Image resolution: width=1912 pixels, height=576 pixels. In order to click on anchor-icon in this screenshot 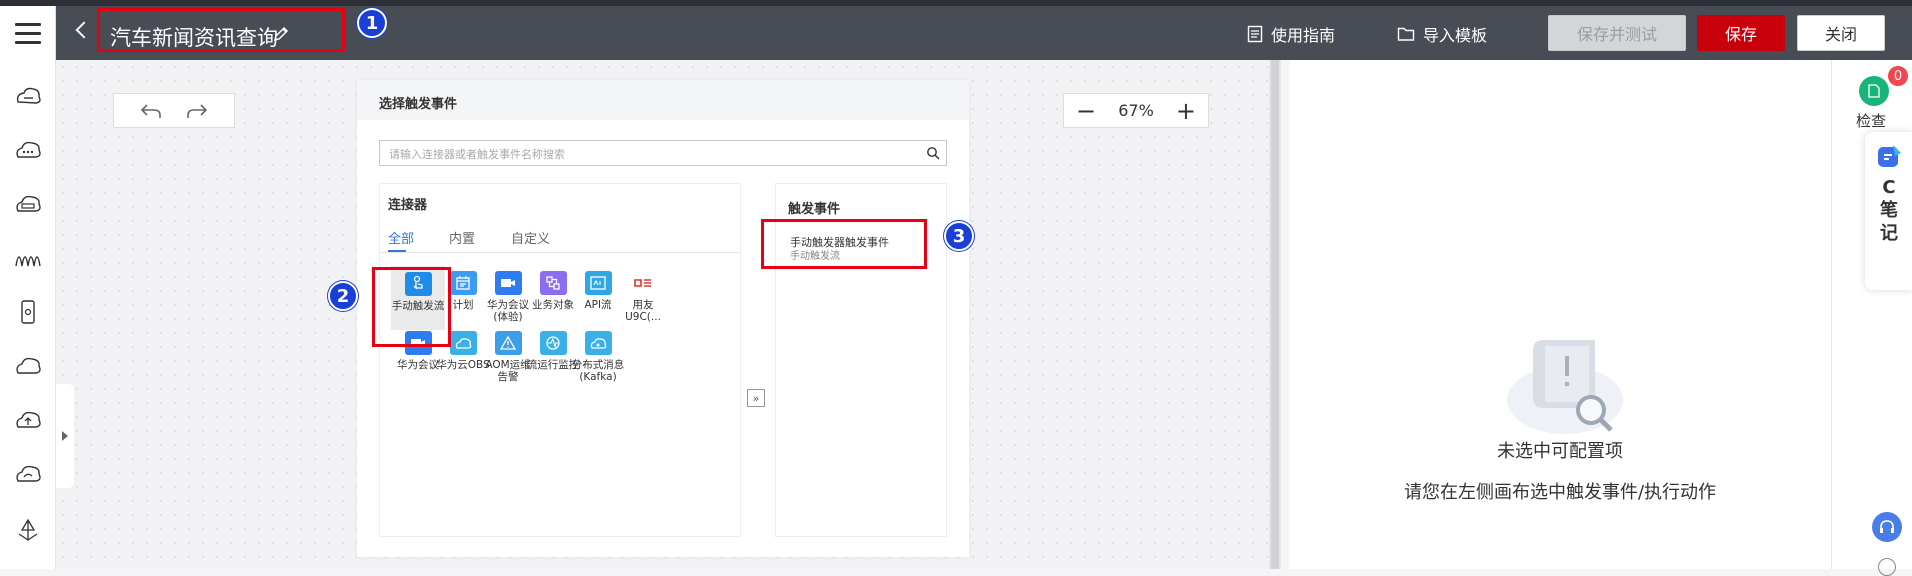, I will do `click(28, 530)`.